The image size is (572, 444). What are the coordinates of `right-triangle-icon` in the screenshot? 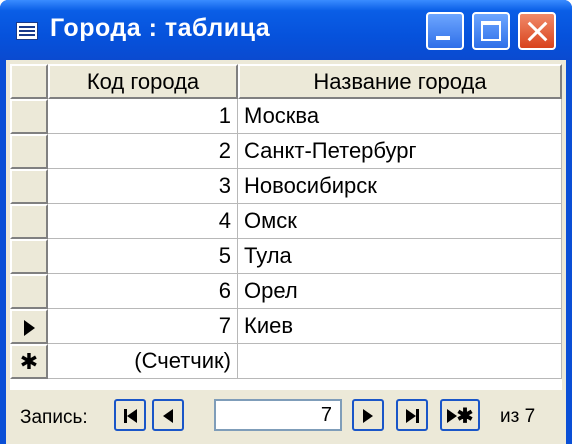 It's located at (29, 328).